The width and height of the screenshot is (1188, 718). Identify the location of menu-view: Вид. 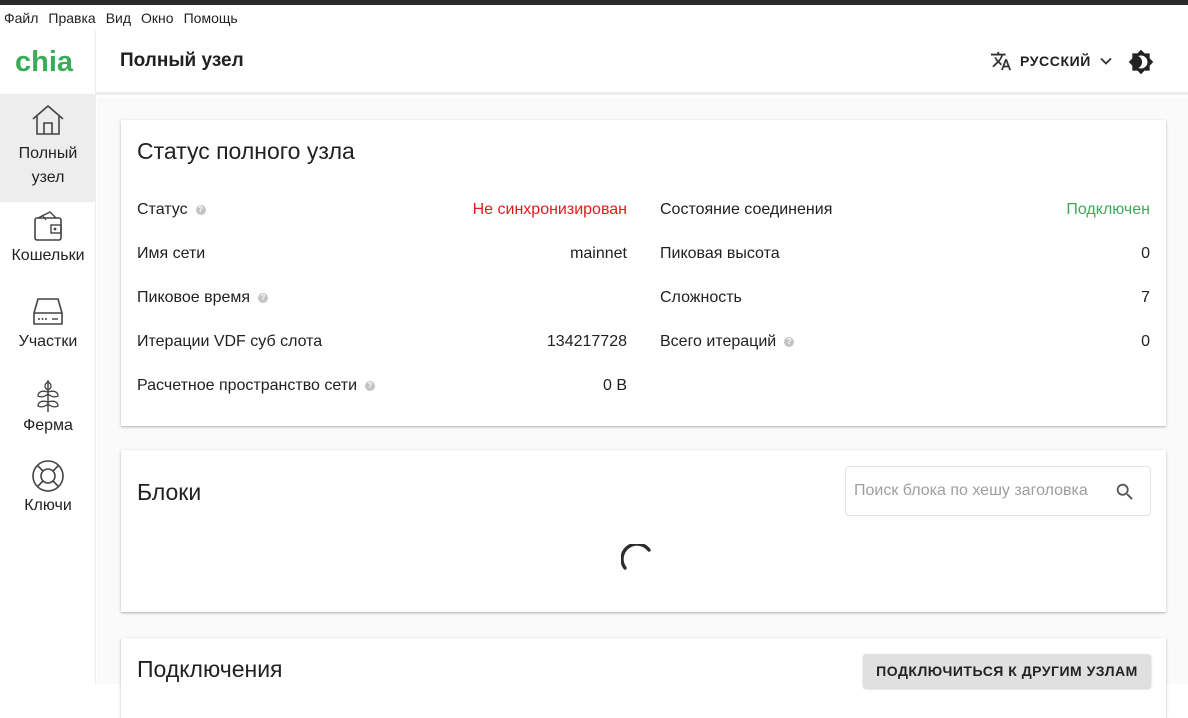
(118, 18).